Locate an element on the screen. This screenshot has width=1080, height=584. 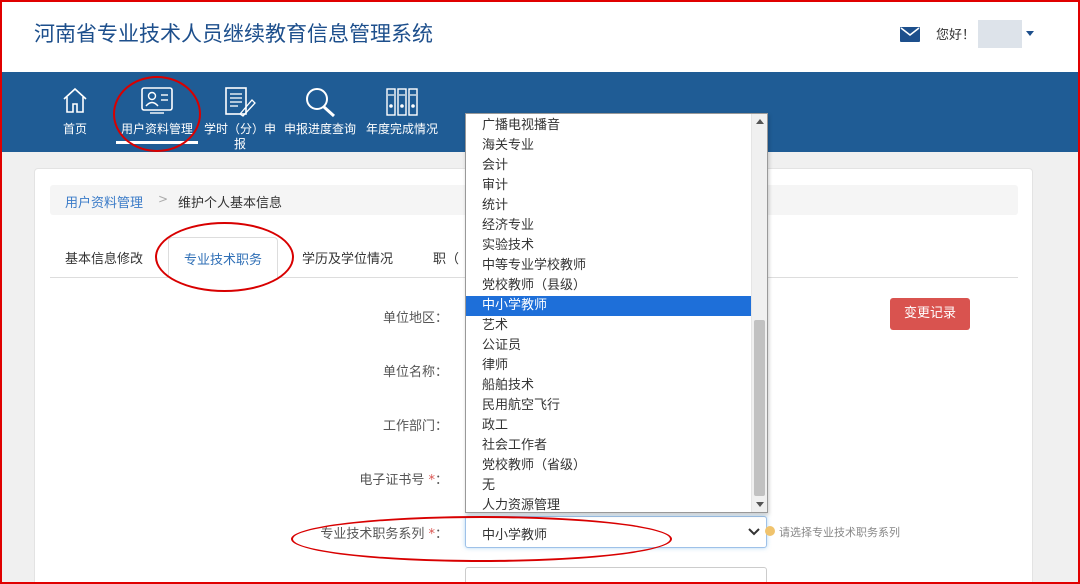
dropdown-option: 统计 is located at coordinates (608, 206).